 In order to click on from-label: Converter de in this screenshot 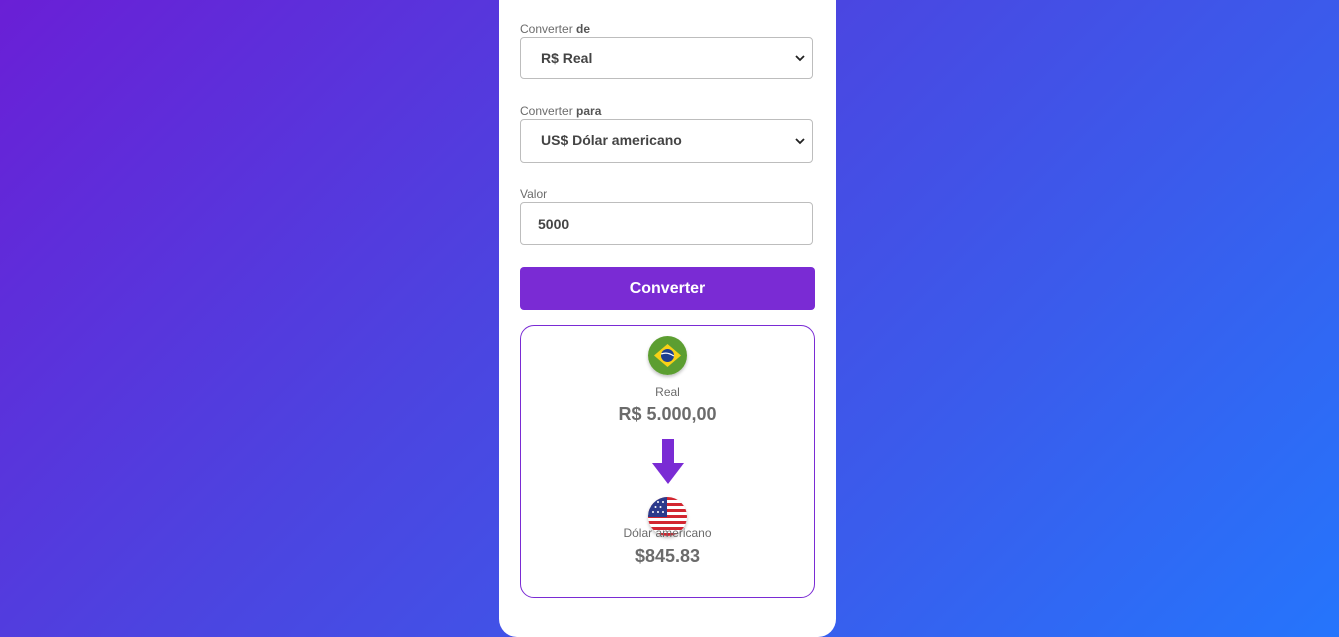, I will do `click(555, 29)`.